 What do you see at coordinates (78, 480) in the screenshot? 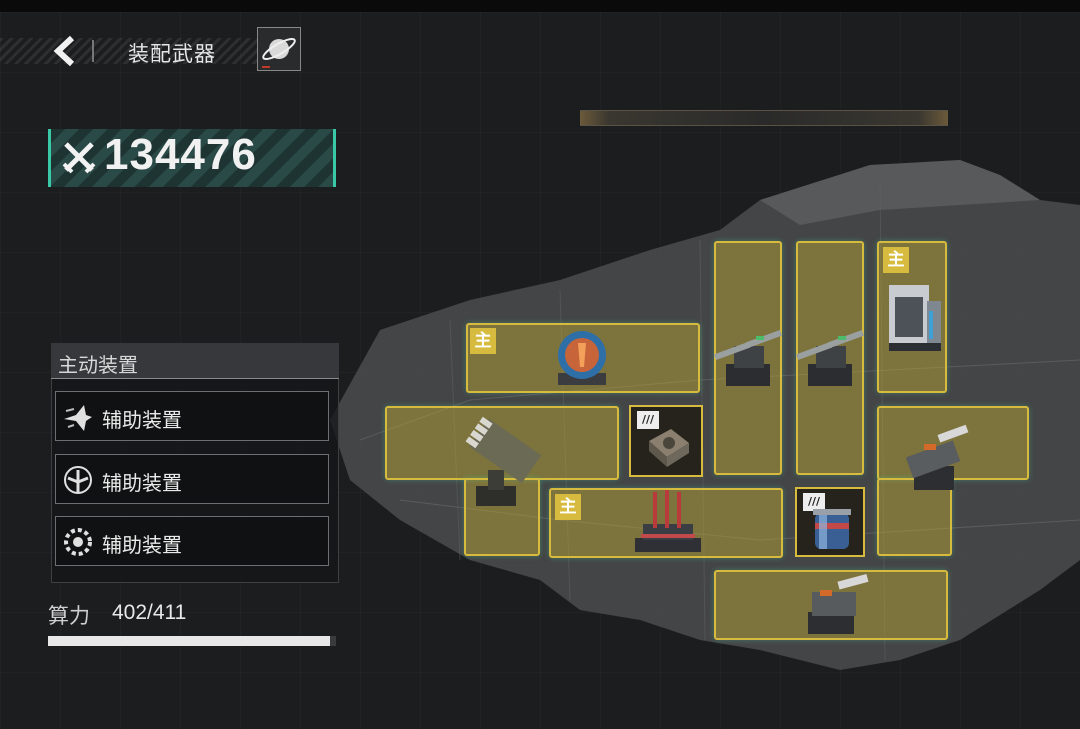
I see `target-wings-icon` at bounding box center [78, 480].